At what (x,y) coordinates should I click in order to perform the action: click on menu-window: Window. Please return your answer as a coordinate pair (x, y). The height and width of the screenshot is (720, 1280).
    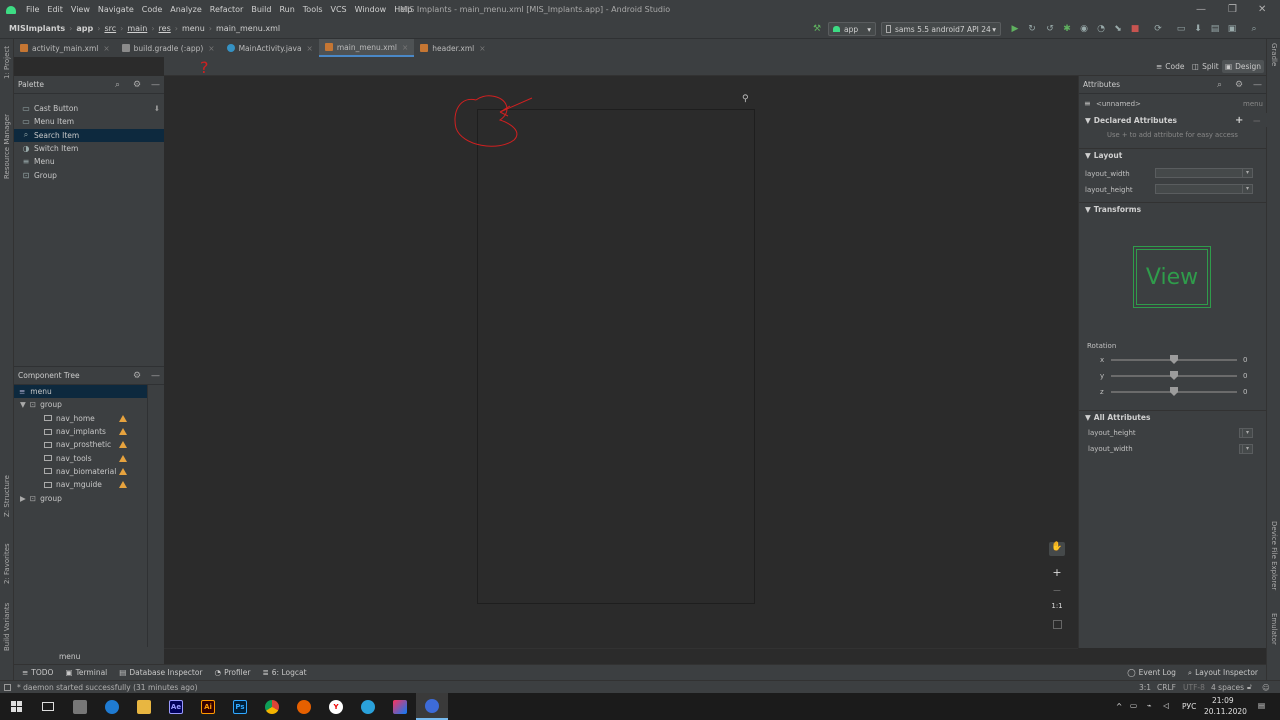
    Looking at the image, I should click on (371, 9).